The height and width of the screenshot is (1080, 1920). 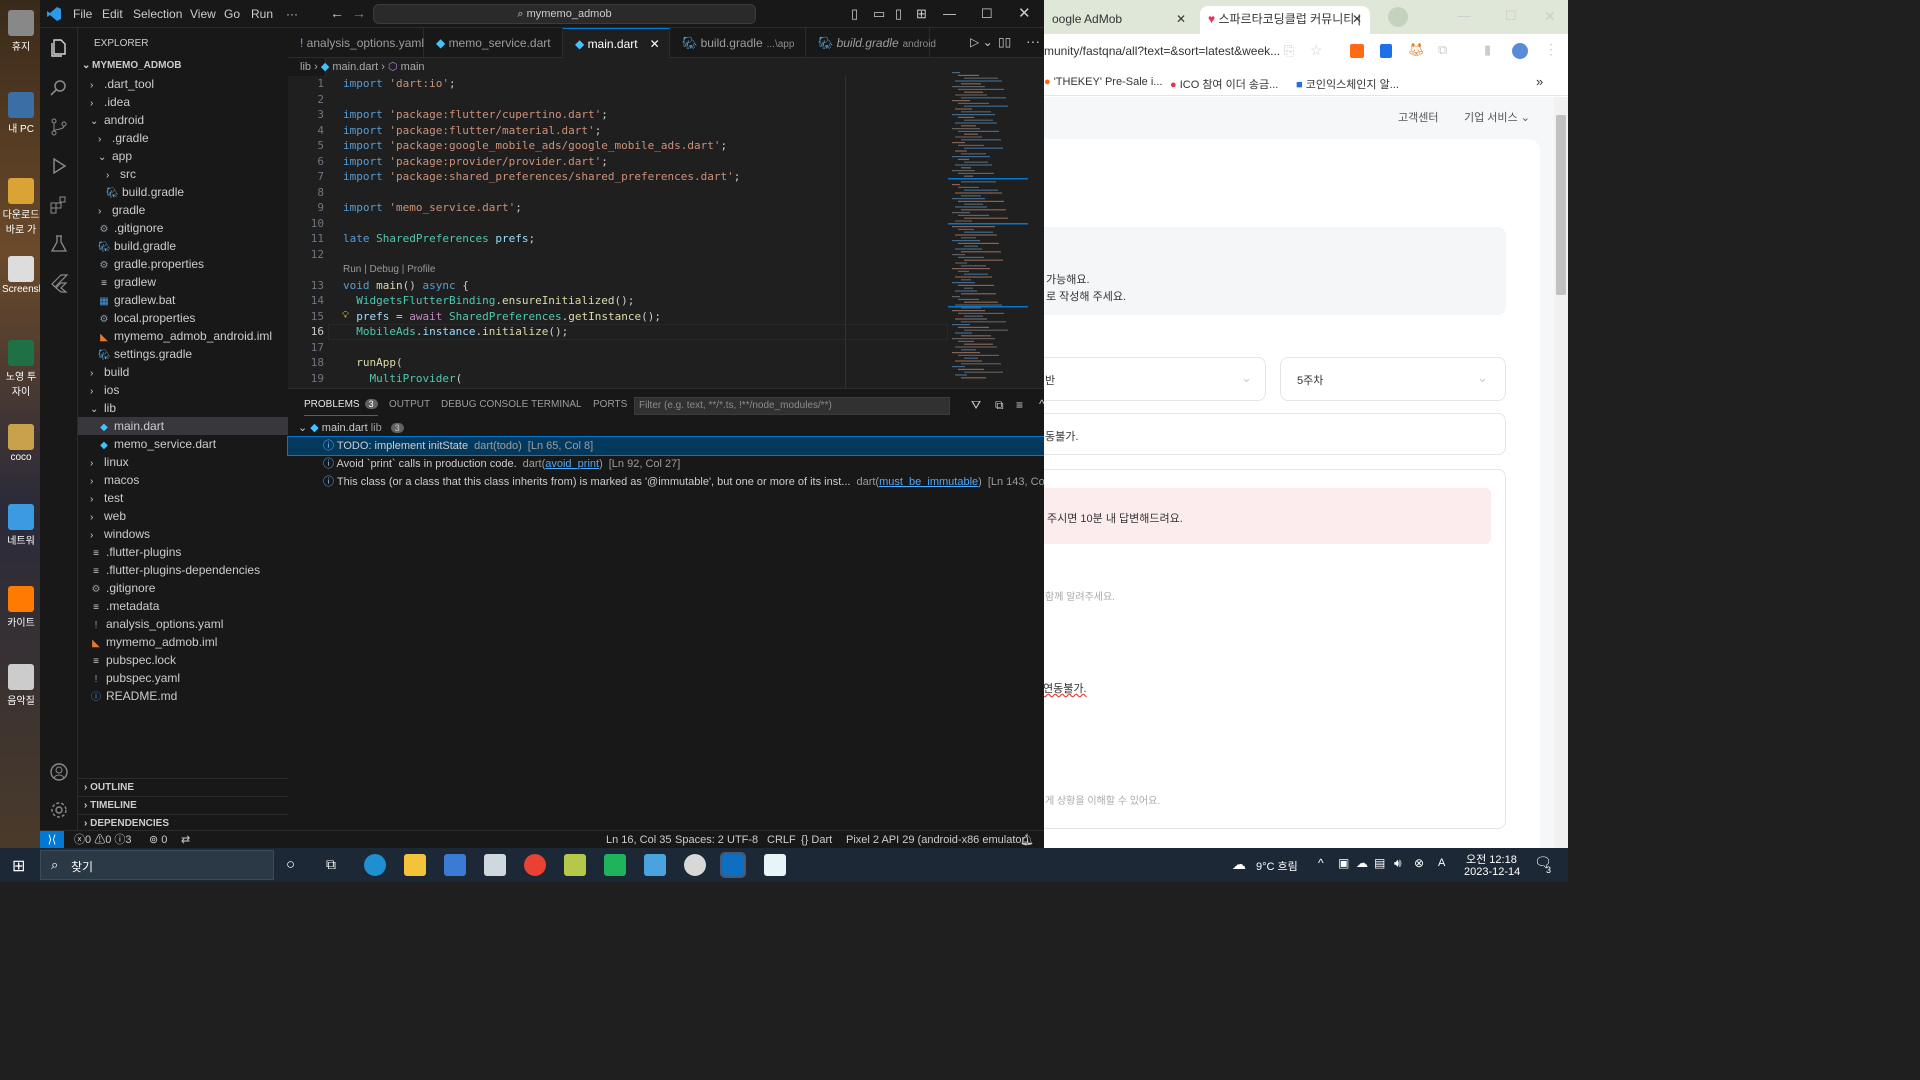 I want to click on tab-main-dart-2: ◆ main.dart ✕, so click(x=616, y=43).